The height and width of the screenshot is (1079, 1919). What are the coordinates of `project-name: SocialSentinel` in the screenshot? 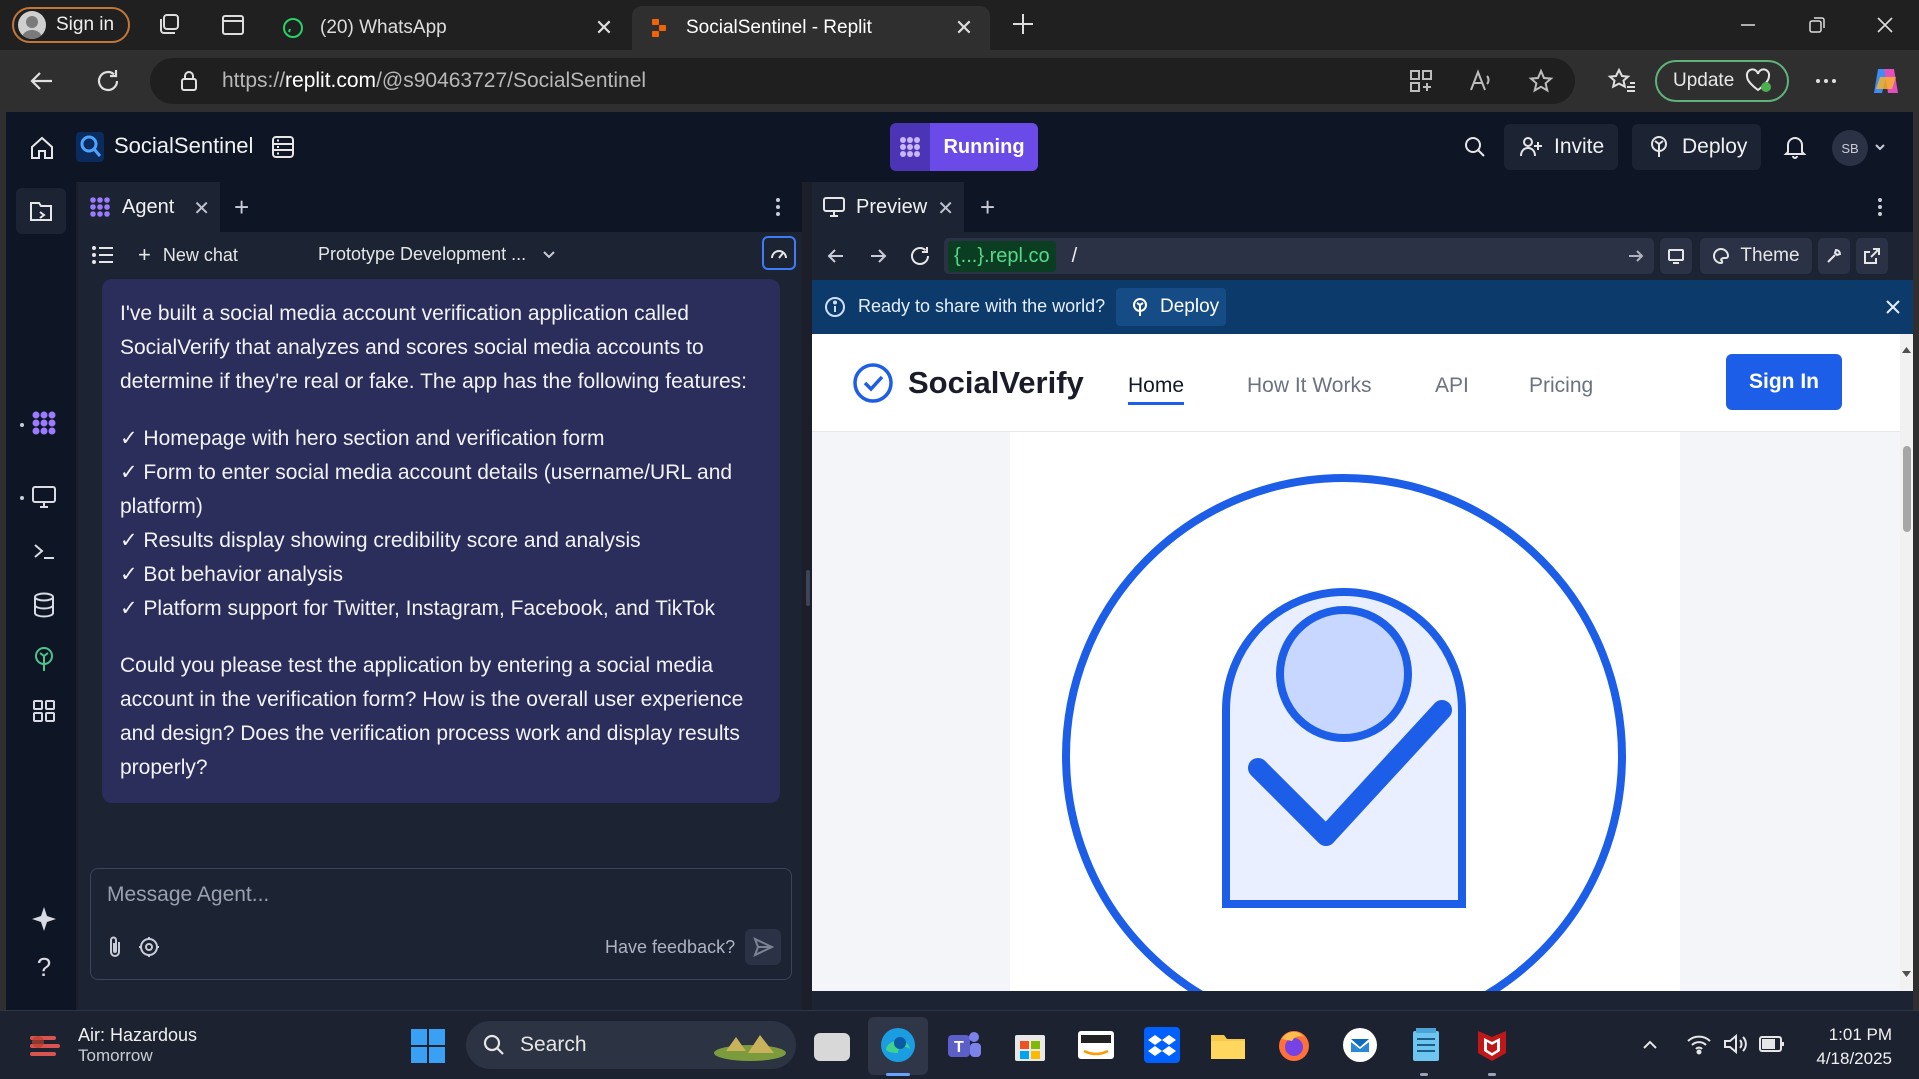 It's located at (183, 146).